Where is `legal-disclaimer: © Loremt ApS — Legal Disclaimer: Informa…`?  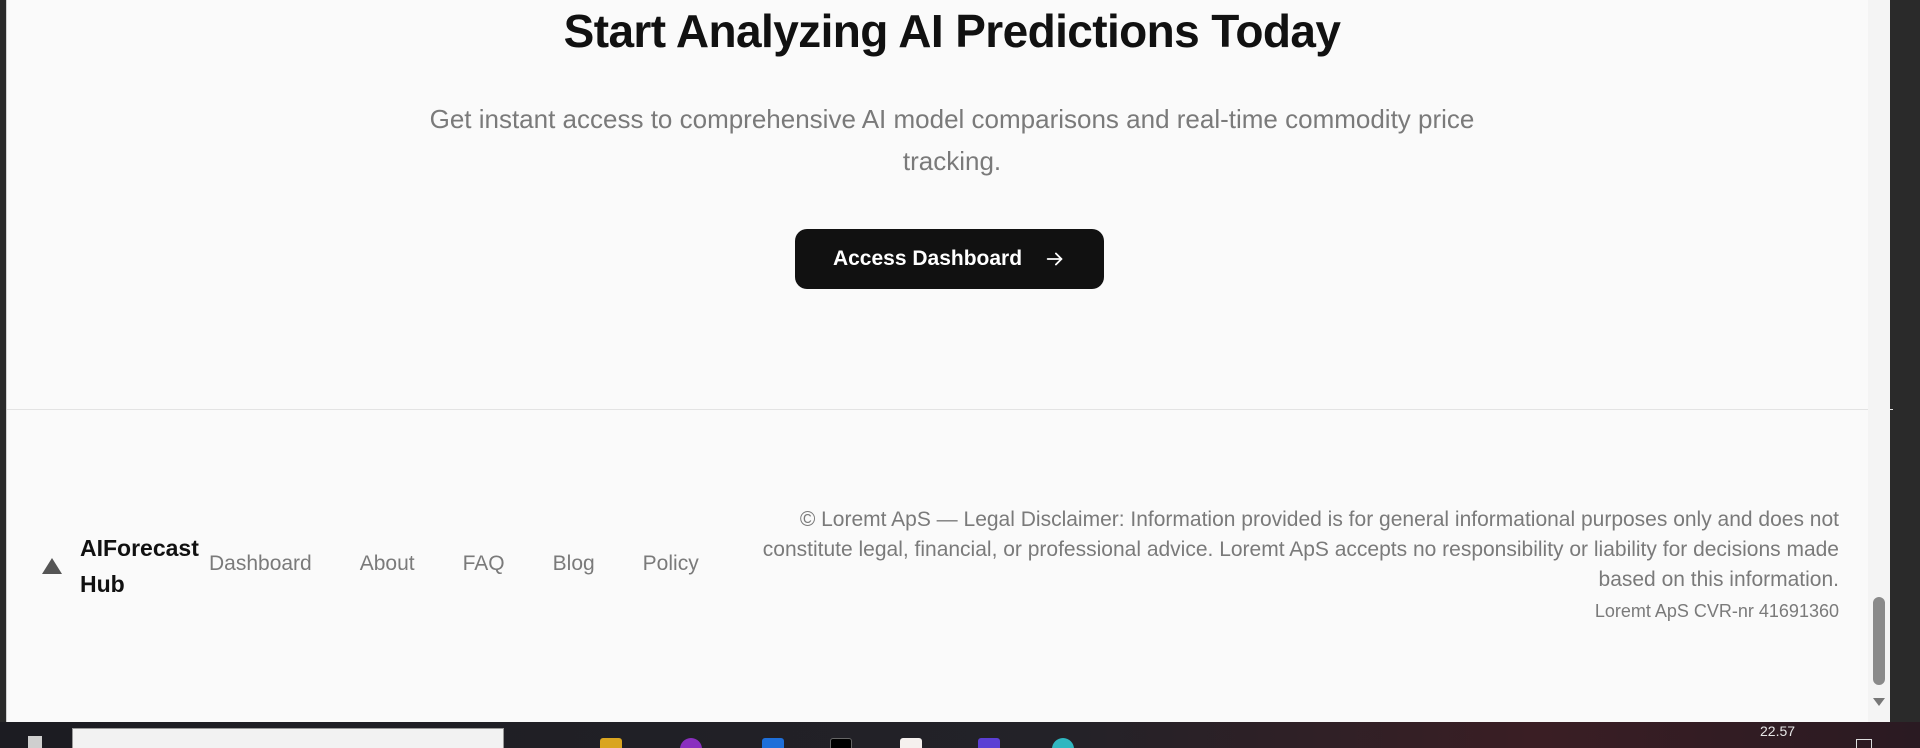
legal-disclaimer: © Loremt ApS — Legal Disclaimer: Informa… is located at coordinates (1300, 549).